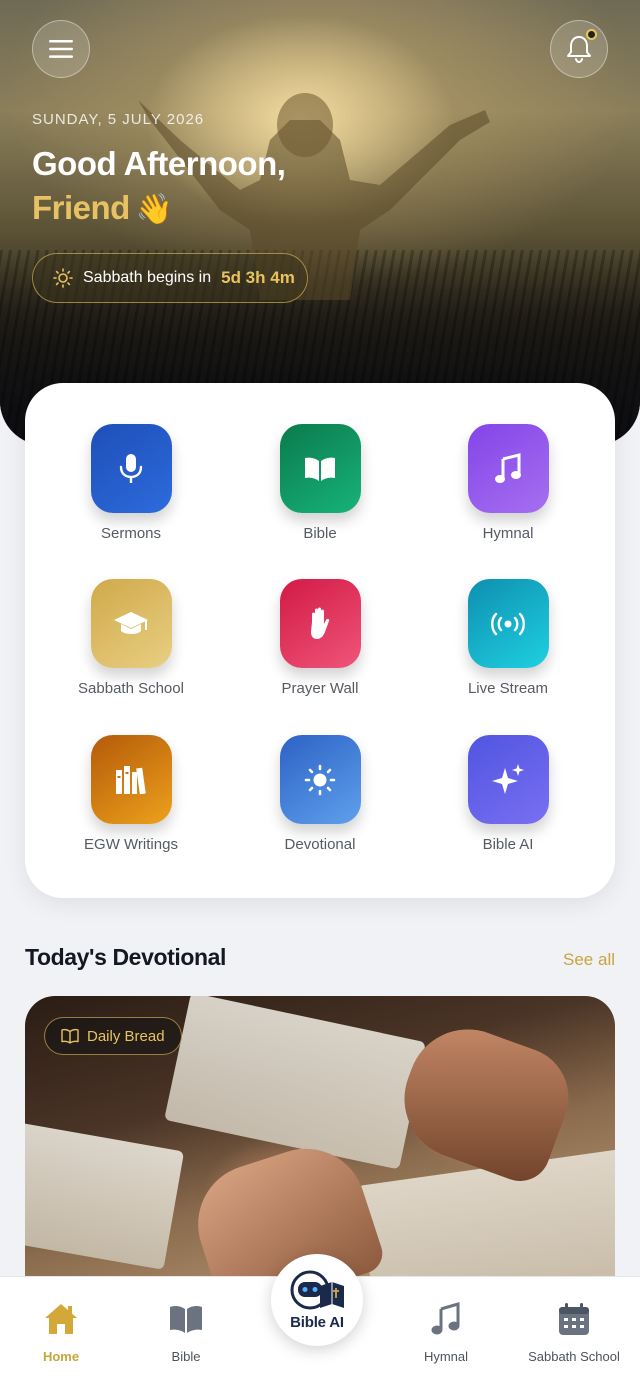  I want to click on wave-emoji: 👋, so click(154, 209).